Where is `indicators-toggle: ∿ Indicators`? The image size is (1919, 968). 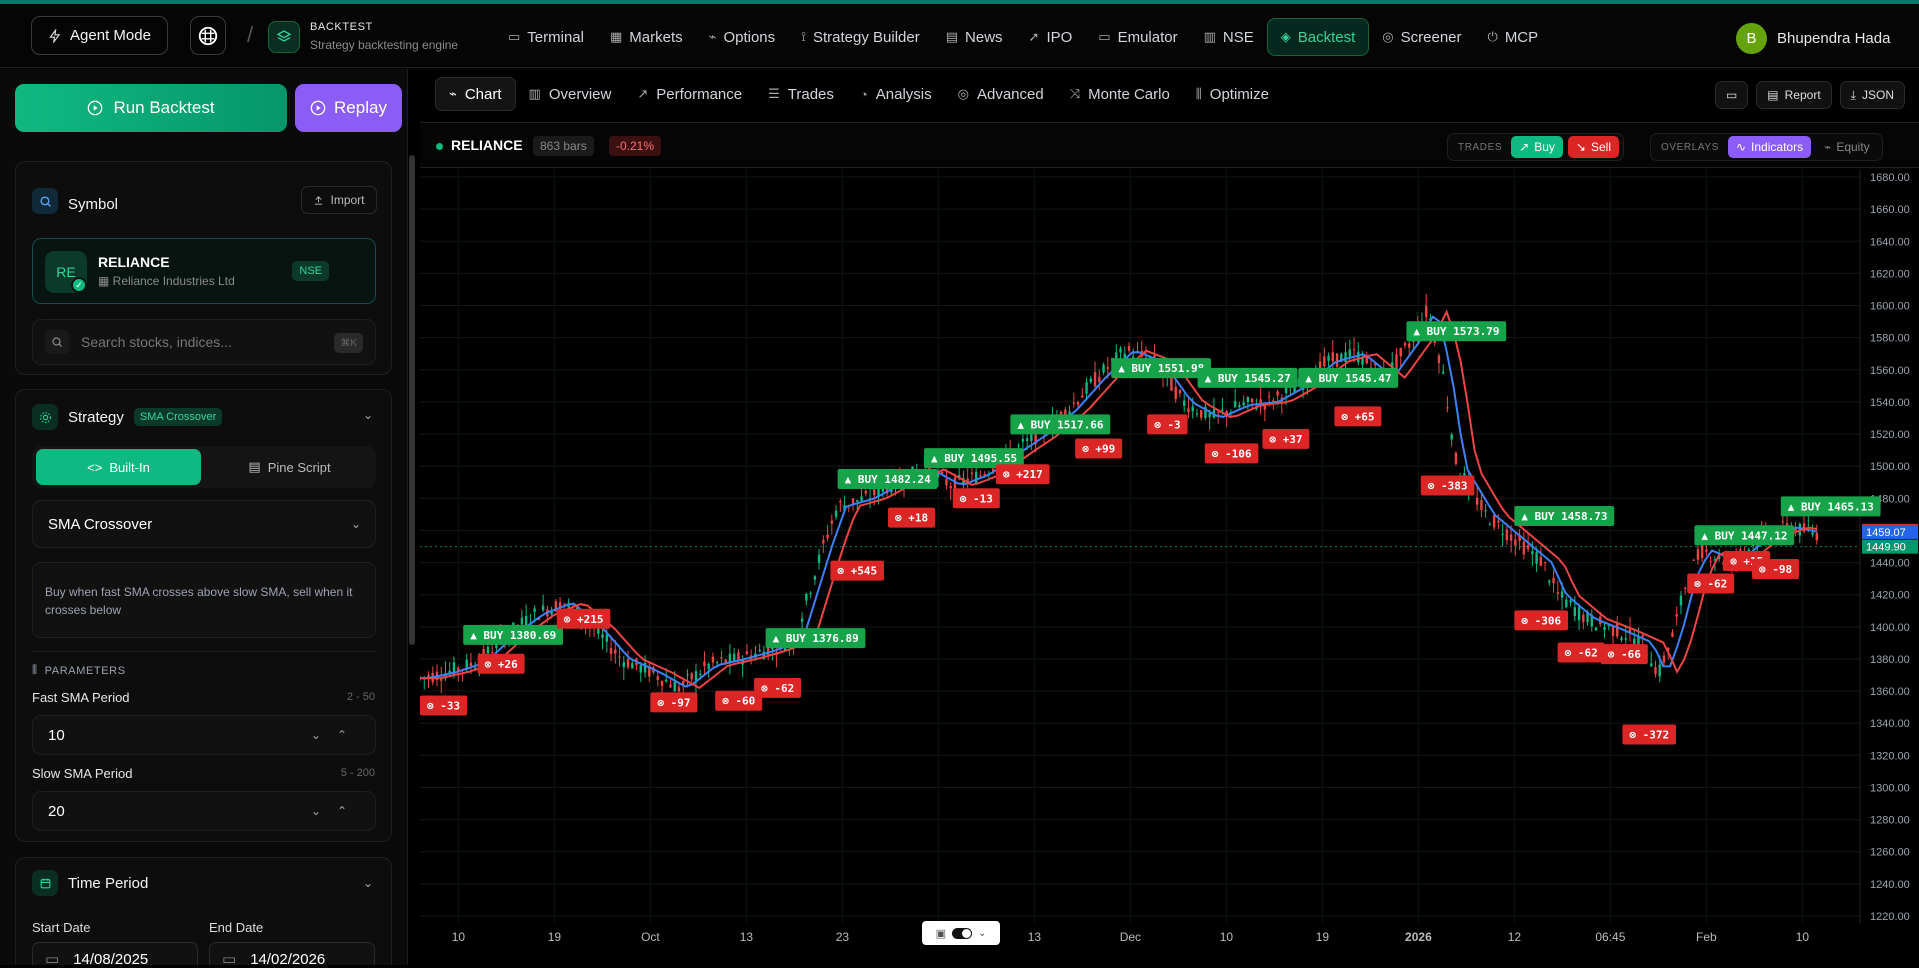 indicators-toggle: ∿ Indicators is located at coordinates (1769, 147).